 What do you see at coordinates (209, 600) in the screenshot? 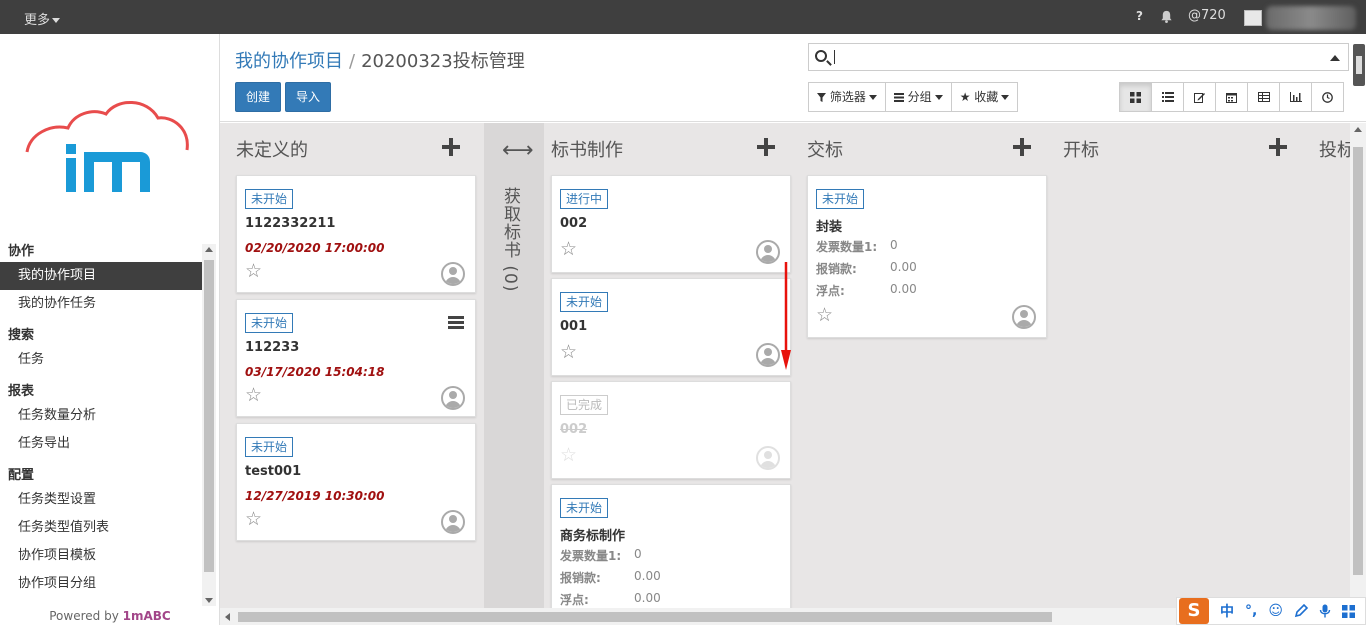
I see `scroll-down-icon` at bounding box center [209, 600].